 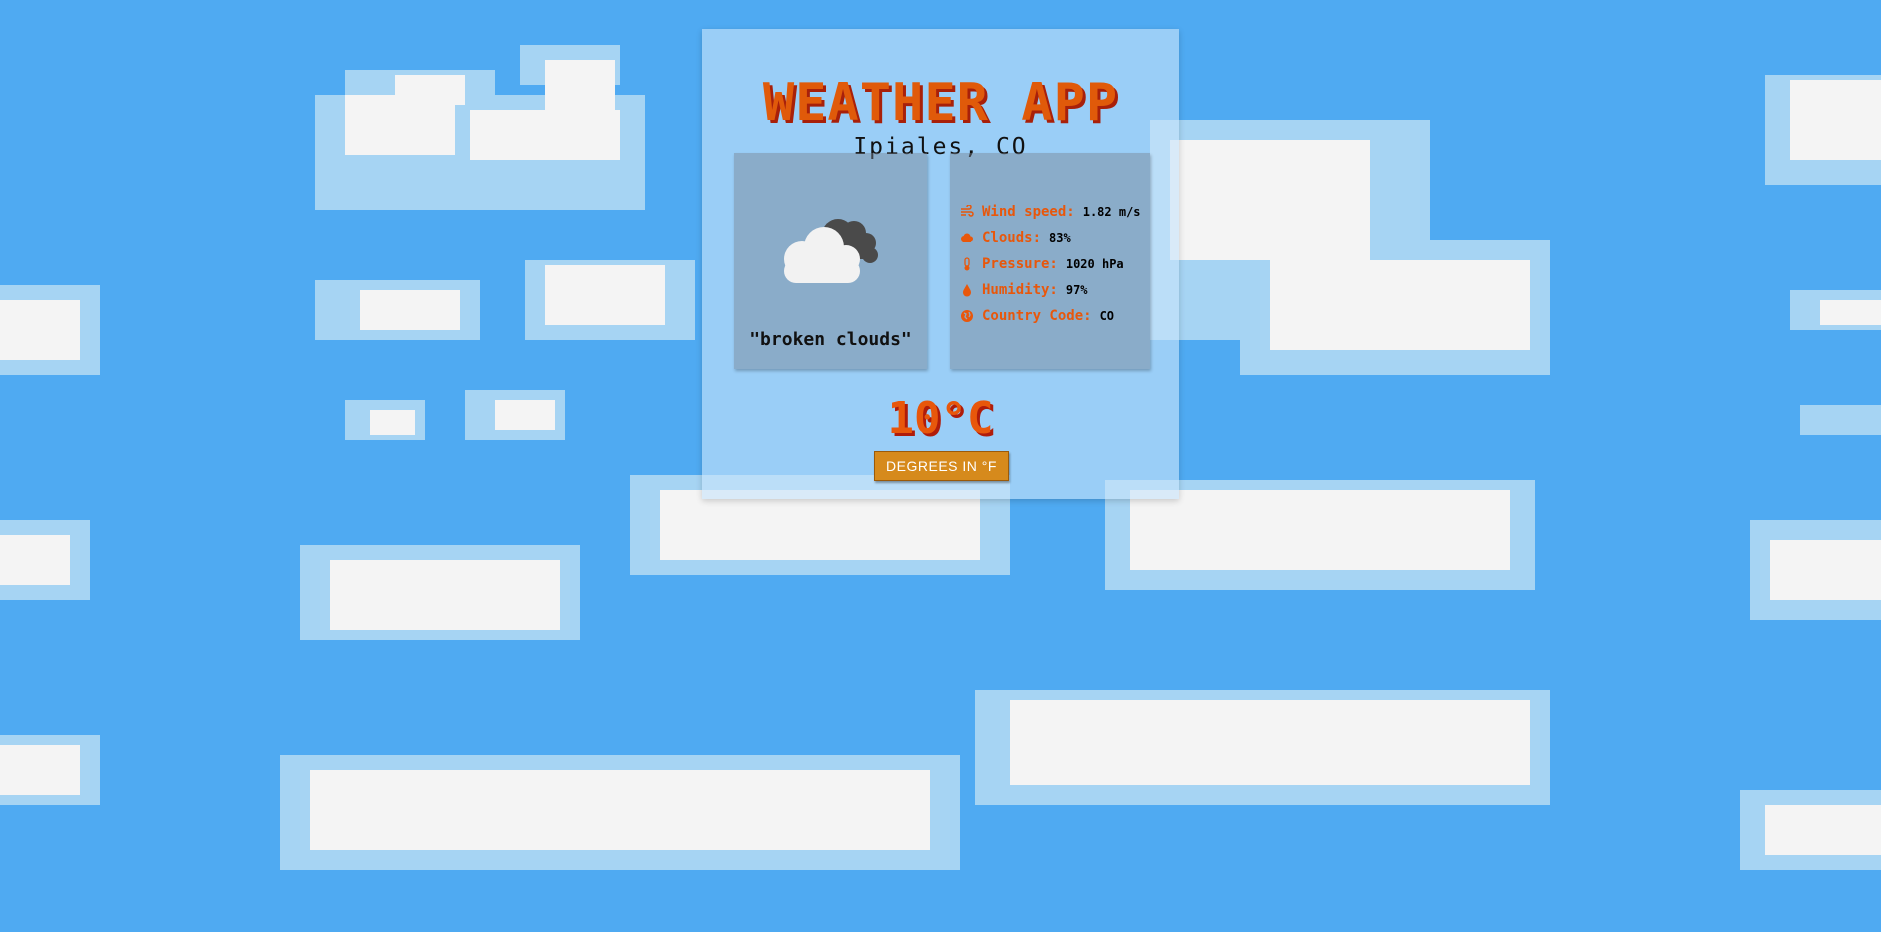 What do you see at coordinates (831, 251) in the screenshot?
I see `broken-clouds-icon` at bounding box center [831, 251].